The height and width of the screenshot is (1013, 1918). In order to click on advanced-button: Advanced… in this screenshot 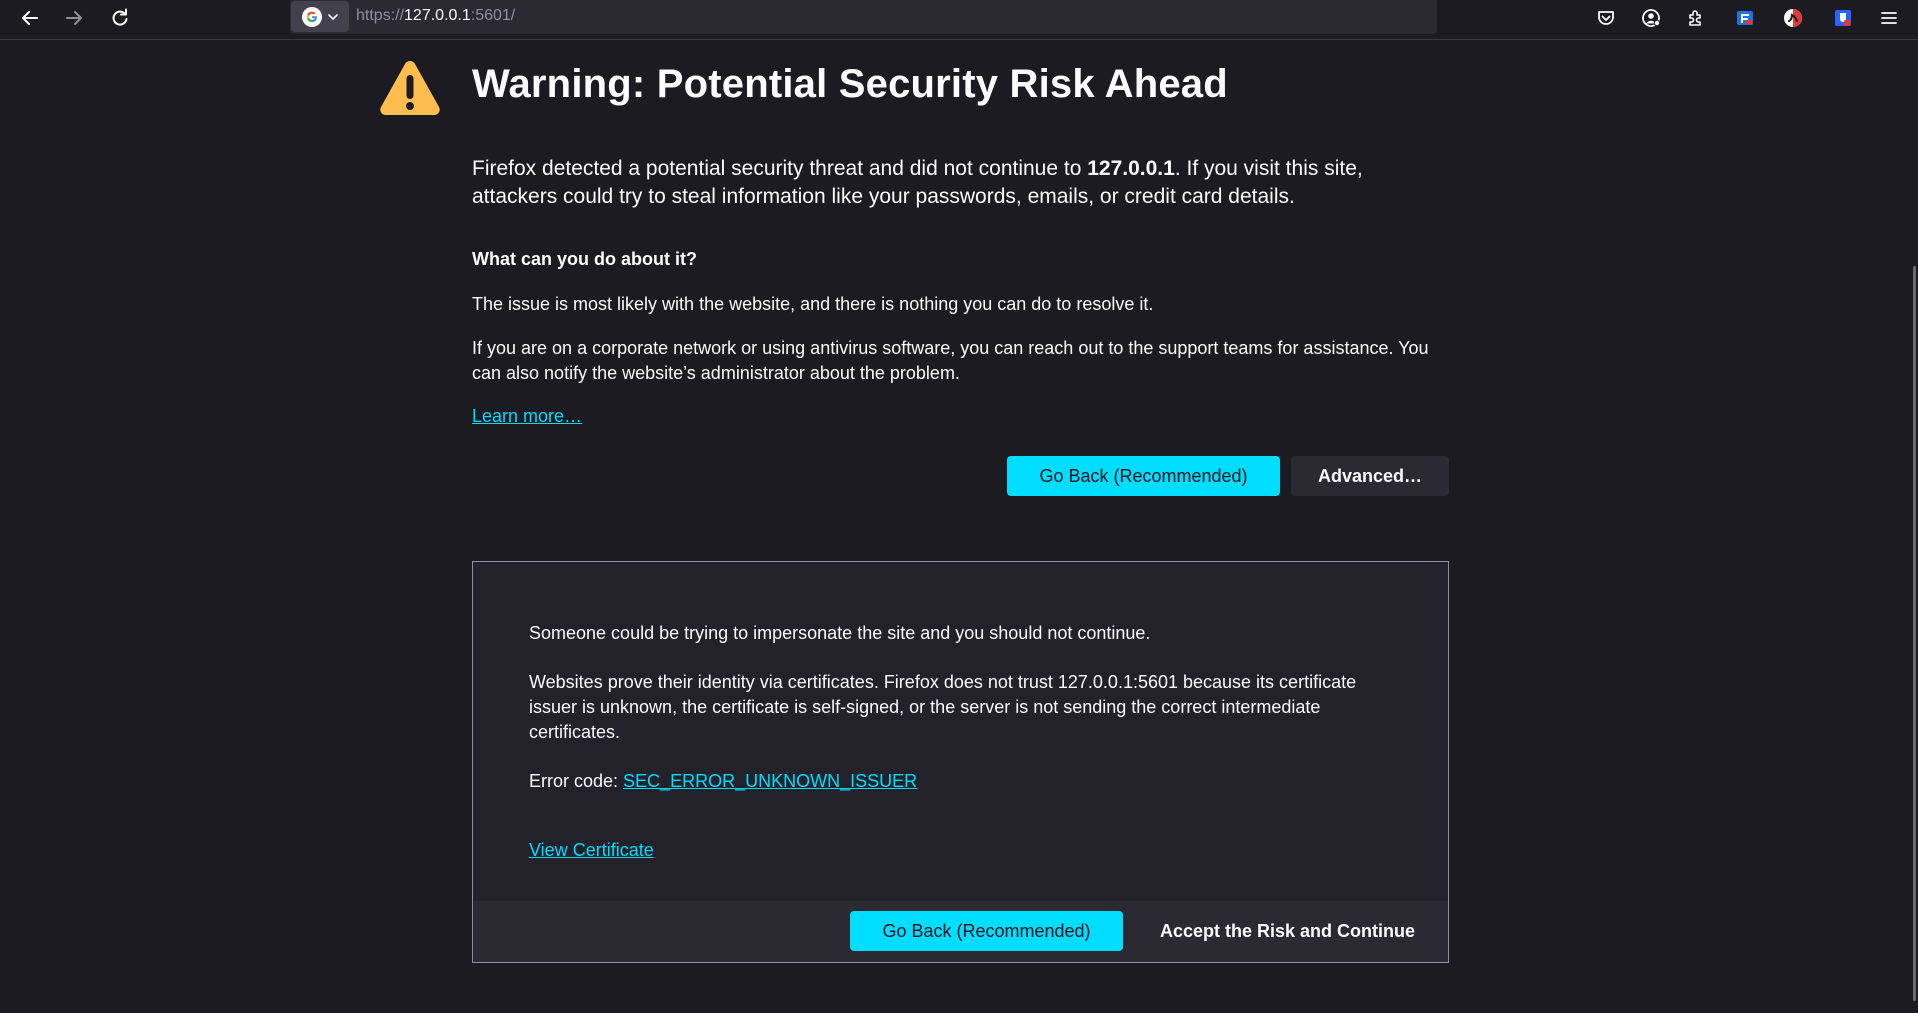, I will do `click(1370, 476)`.